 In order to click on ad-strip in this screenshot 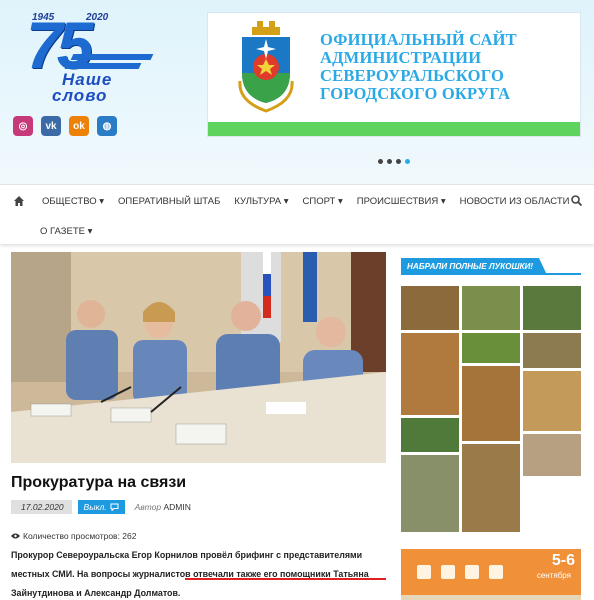, I will do `click(491, 597)`.